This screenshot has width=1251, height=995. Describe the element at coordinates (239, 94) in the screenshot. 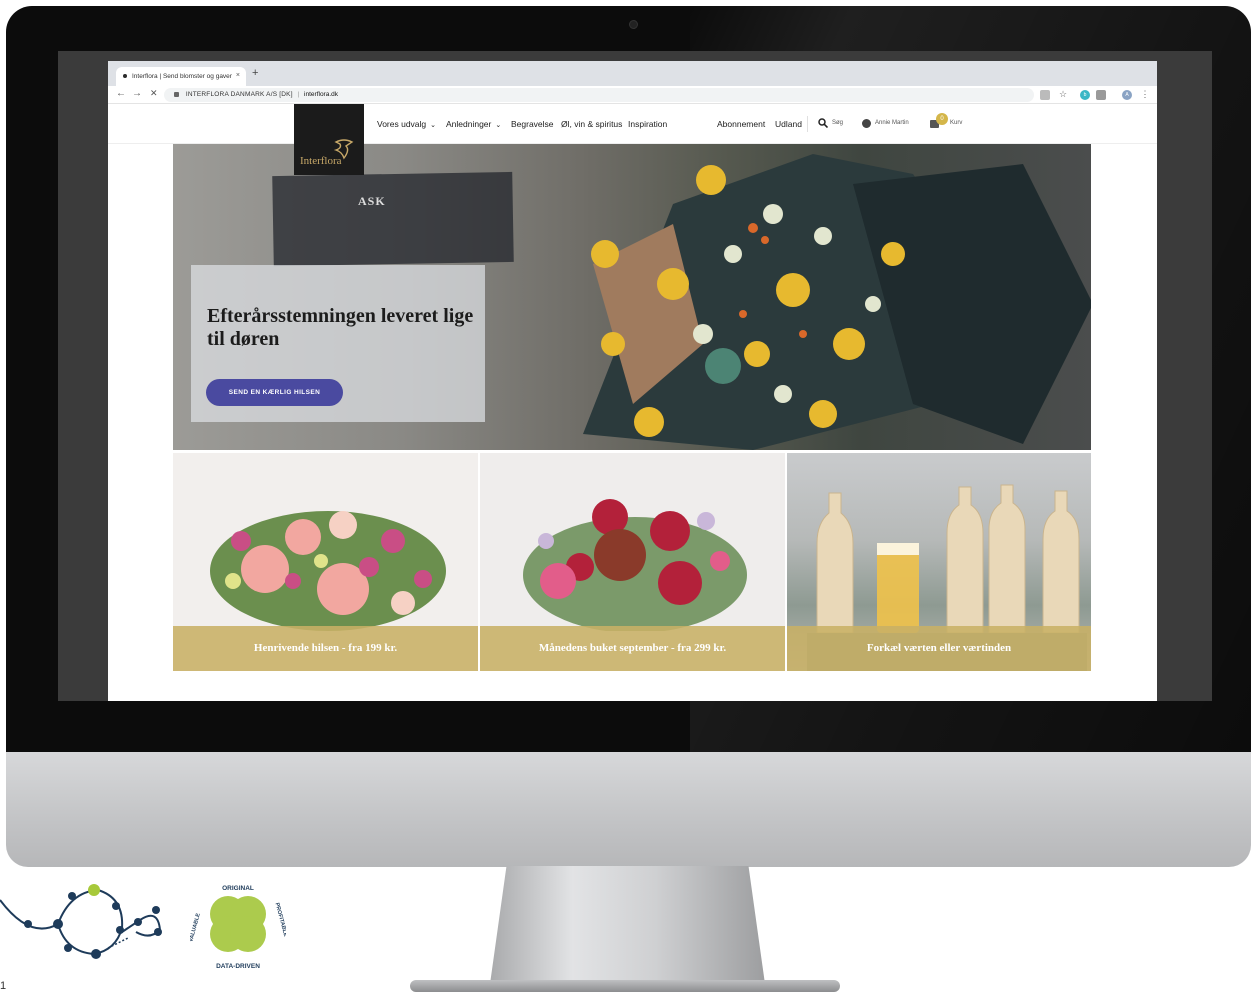

I see `url-organization: INTERFLORA DANMARK A/S [DK]` at that location.